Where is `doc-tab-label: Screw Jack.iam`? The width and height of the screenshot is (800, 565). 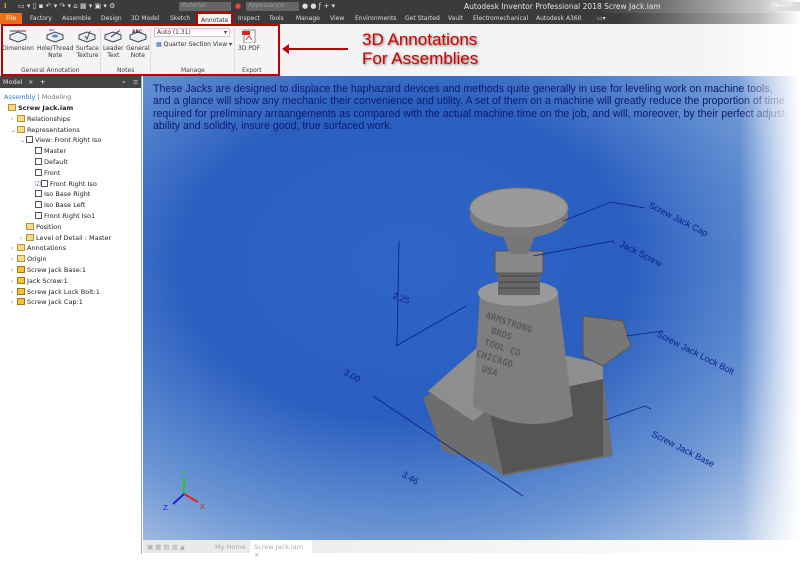 doc-tab-label: Screw Jack.iam is located at coordinates (279, 547).